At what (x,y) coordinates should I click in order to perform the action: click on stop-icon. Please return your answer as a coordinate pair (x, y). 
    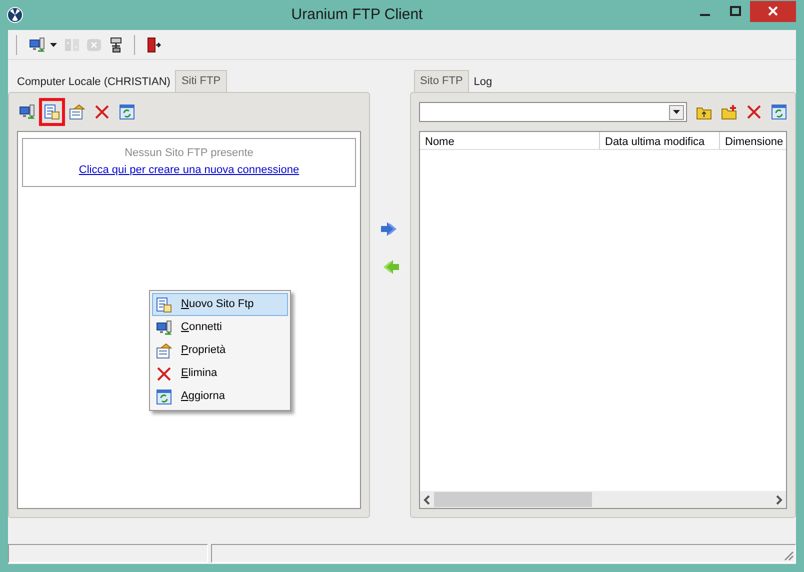
    Looking at the image, I should click on (94, 44).